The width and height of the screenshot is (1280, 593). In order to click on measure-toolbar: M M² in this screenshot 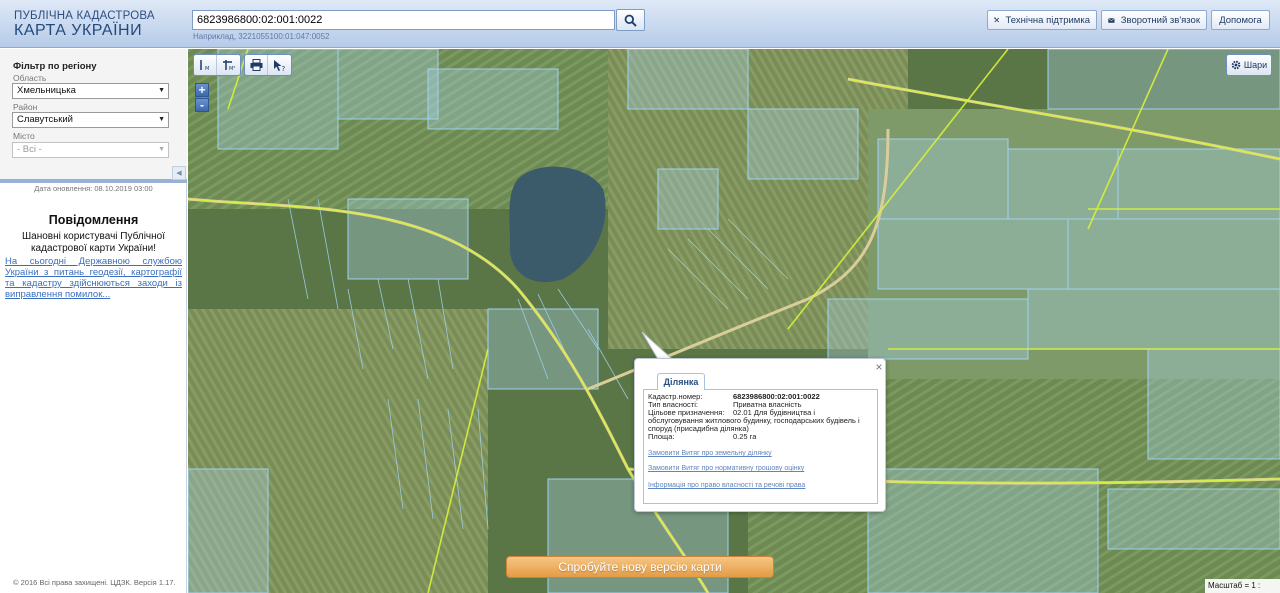, I will do `click(217, 65)`.